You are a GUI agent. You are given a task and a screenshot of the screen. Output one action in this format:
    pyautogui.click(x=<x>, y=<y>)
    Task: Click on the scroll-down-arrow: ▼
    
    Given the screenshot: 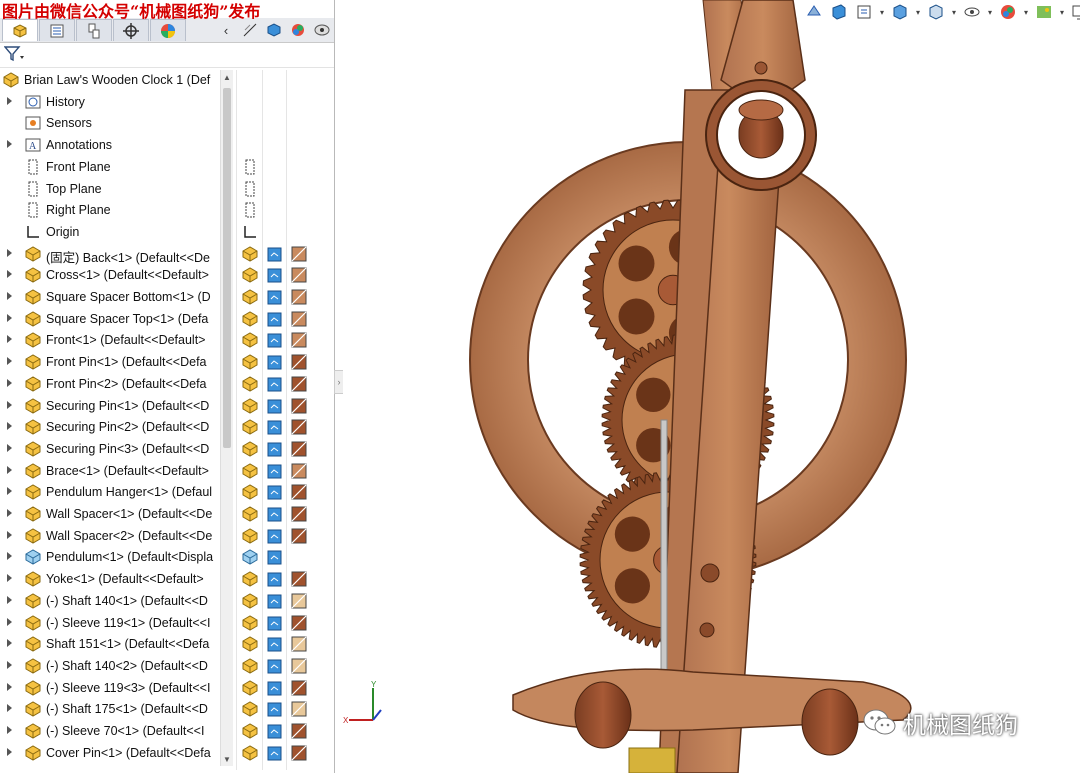 What is the action you would take?
    pyautogui.click(x=227, y=759)
    